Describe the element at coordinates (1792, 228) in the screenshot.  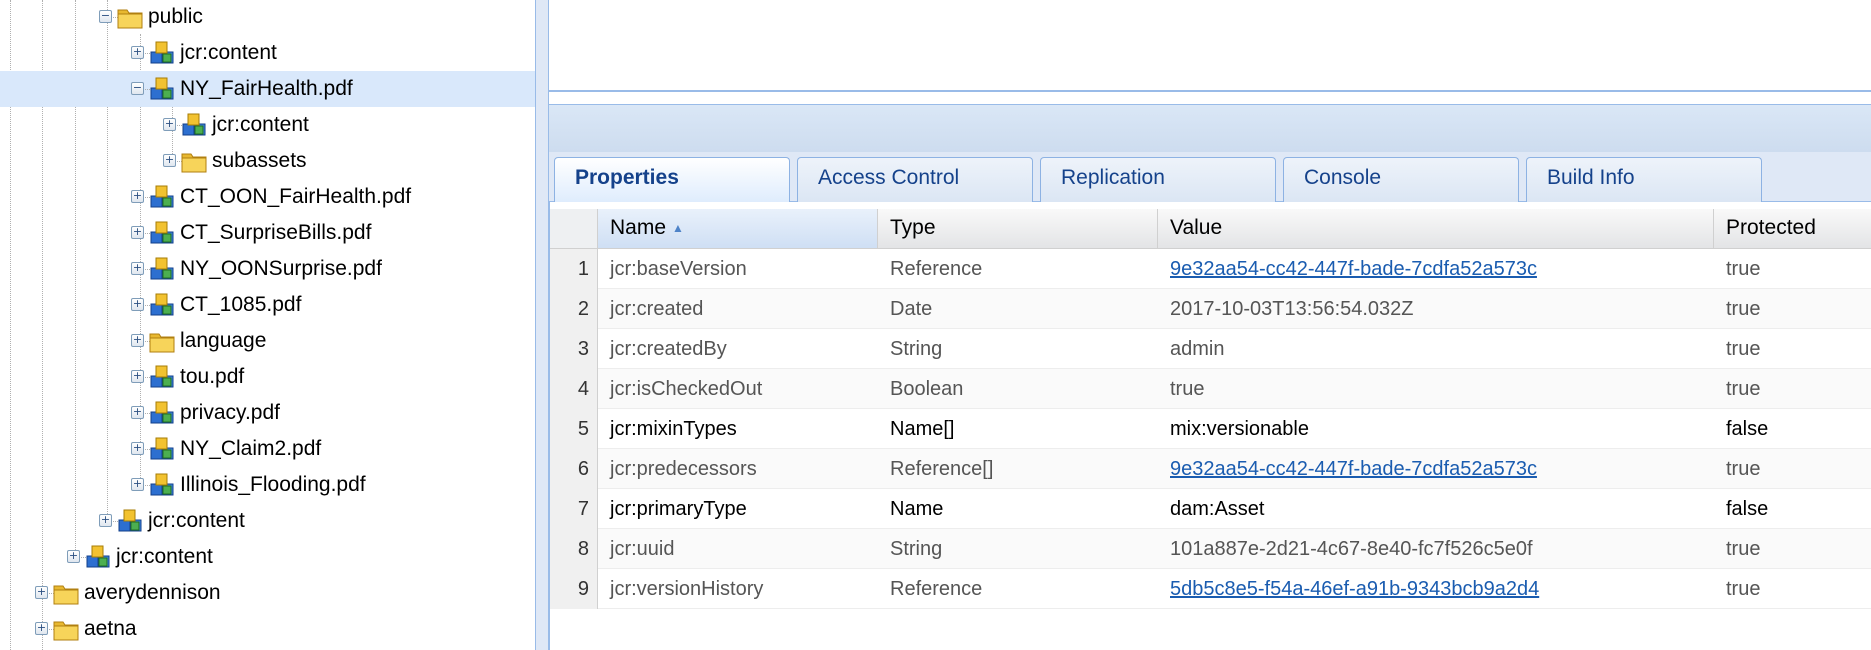
I see `column-header-protected: Protected` at that location.